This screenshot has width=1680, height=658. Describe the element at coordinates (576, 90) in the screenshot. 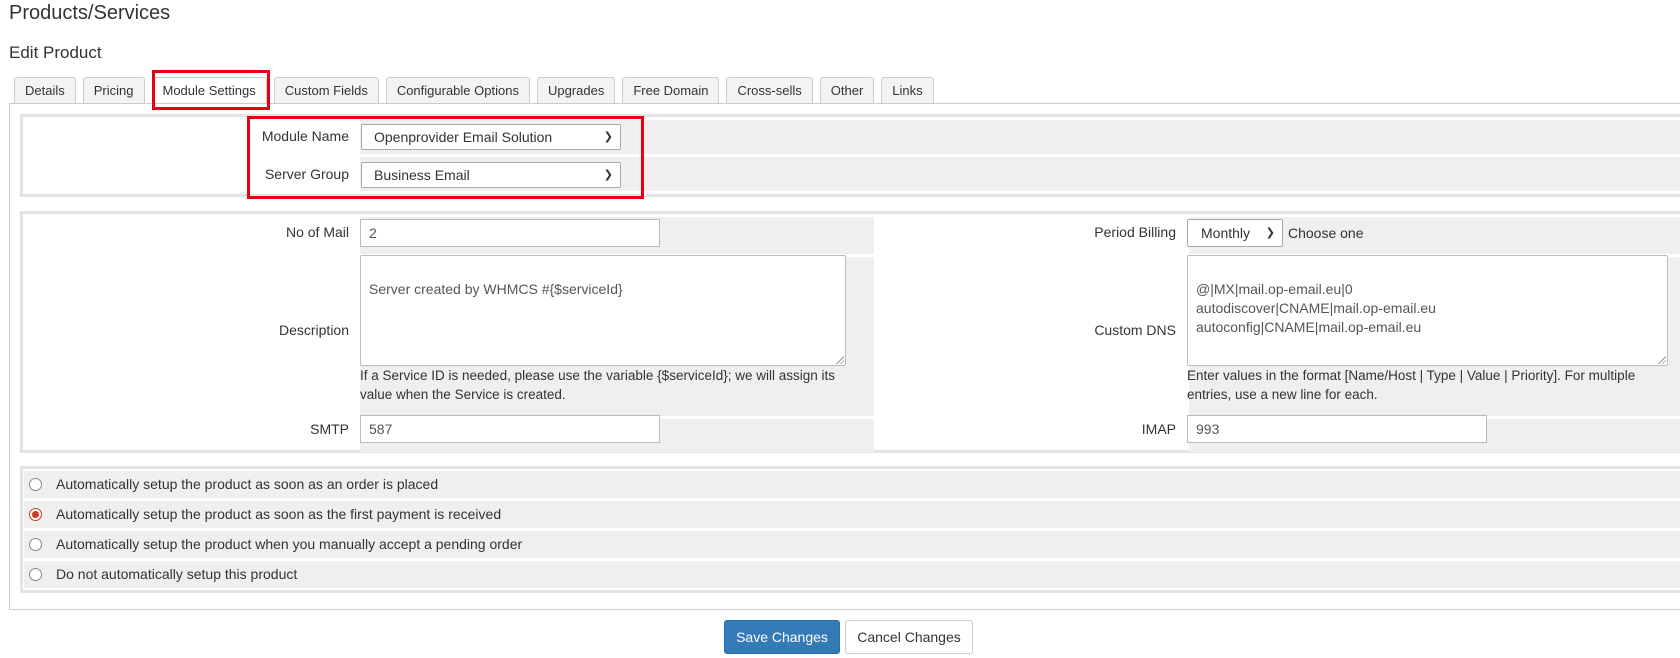

I see `tab-upgrades: Upgrades` at that location.